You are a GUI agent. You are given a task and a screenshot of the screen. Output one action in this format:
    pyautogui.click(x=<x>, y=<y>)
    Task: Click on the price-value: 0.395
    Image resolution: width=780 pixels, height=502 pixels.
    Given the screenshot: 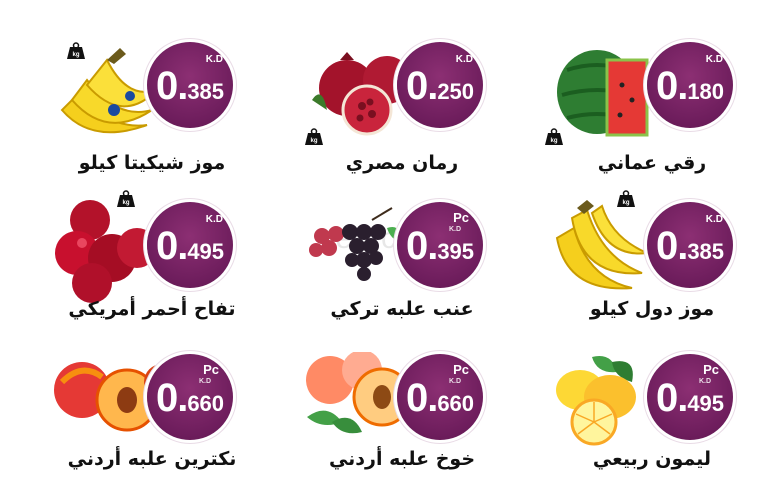 What is the action you would take?
    pyautogui.click(x=440, y=246)
    